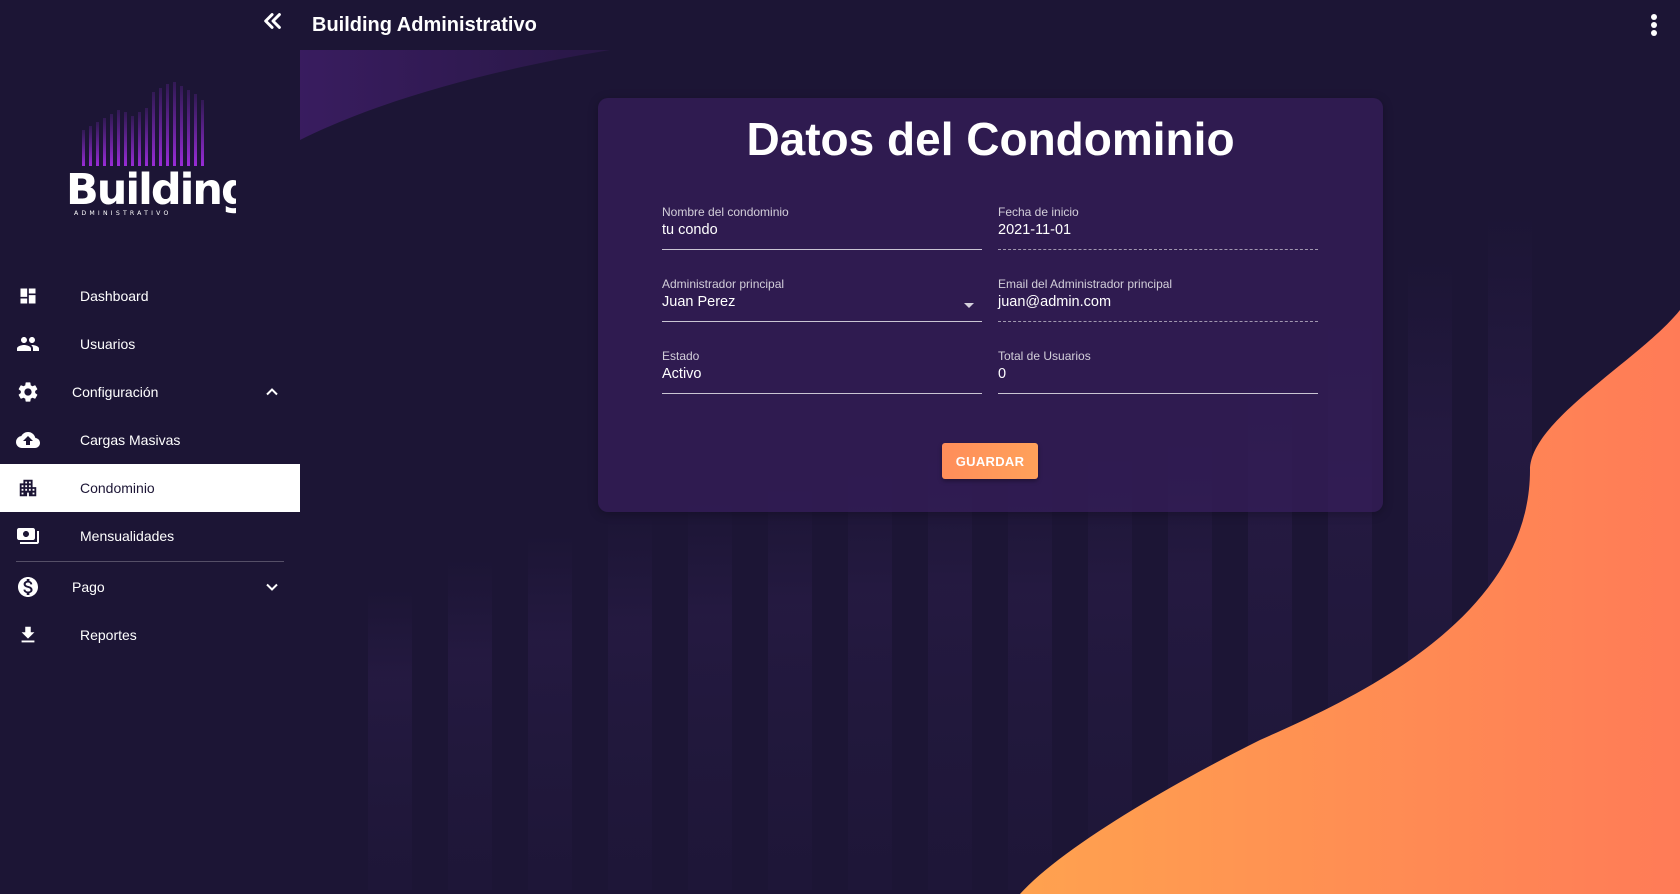  I want to click on double-chevron-left-icon, so click(272, 21).